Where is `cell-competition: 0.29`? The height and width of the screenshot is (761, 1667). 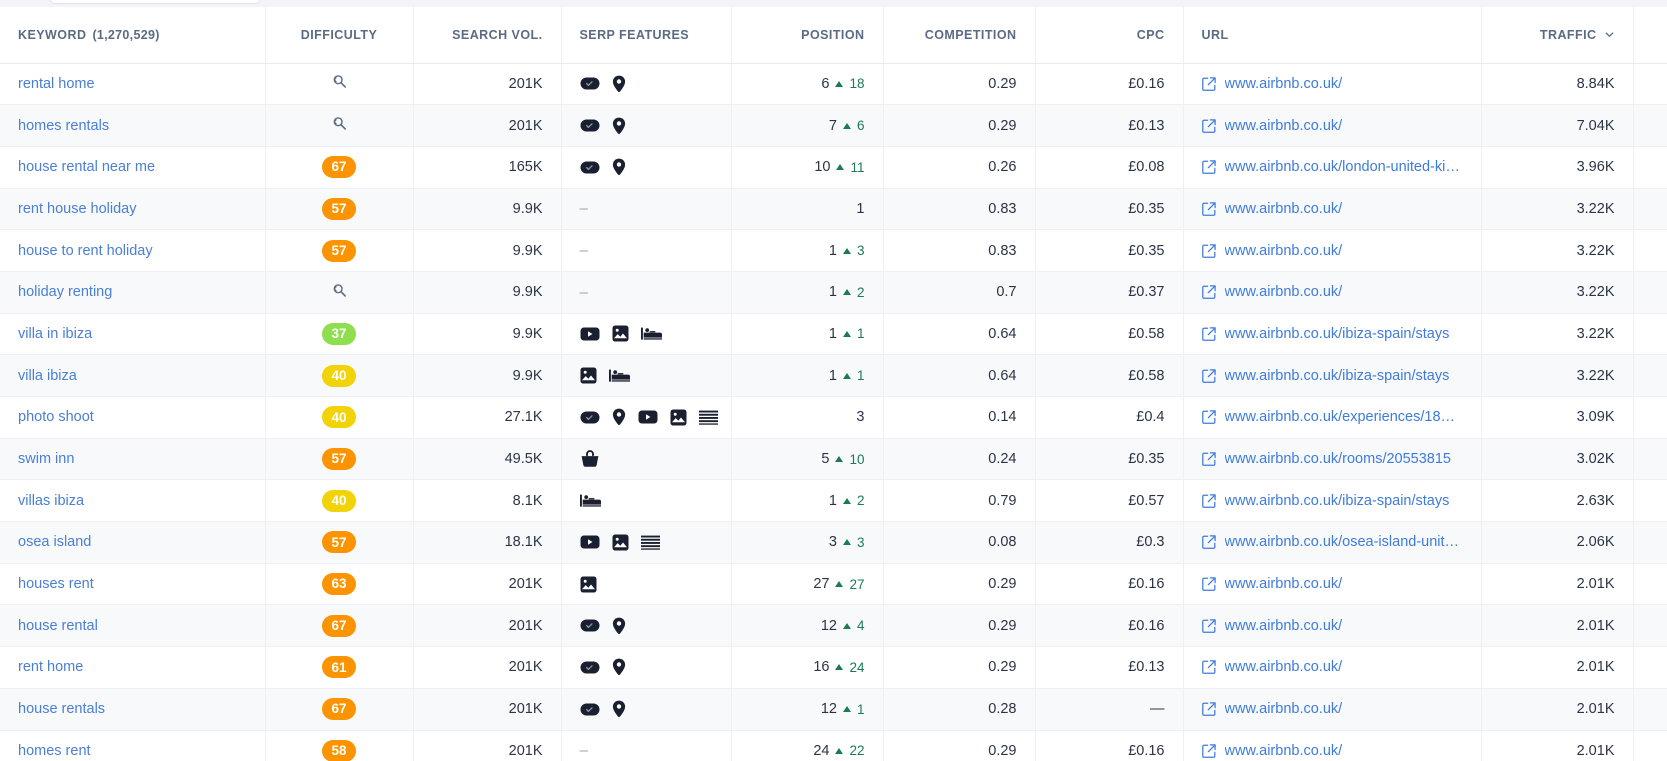 cell-competition: 0.29 is located at coordinates (959, 584).